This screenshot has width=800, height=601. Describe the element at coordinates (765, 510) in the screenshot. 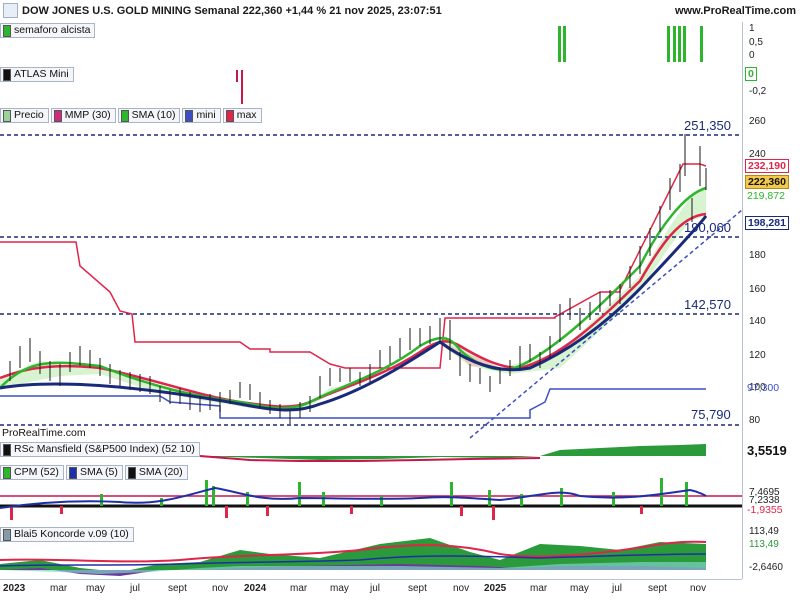

I see `cpm-value: -1,9355` at that location.